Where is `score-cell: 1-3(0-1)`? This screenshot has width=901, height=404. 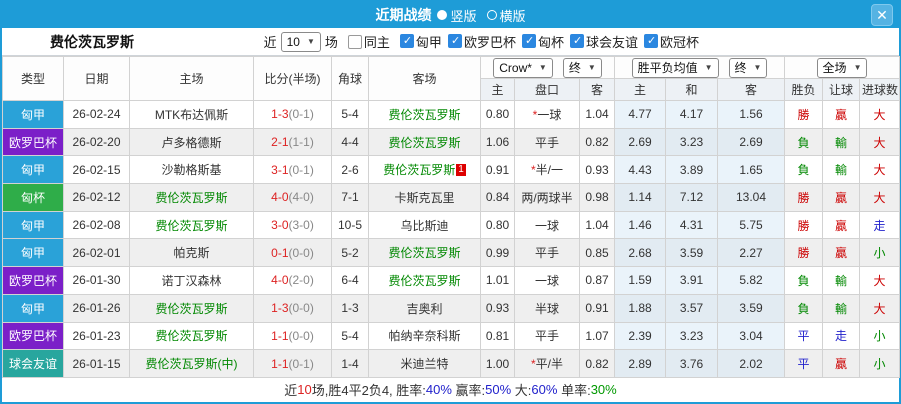
score-cell: 1-3(0-1) is located at coordinates (292, 114).